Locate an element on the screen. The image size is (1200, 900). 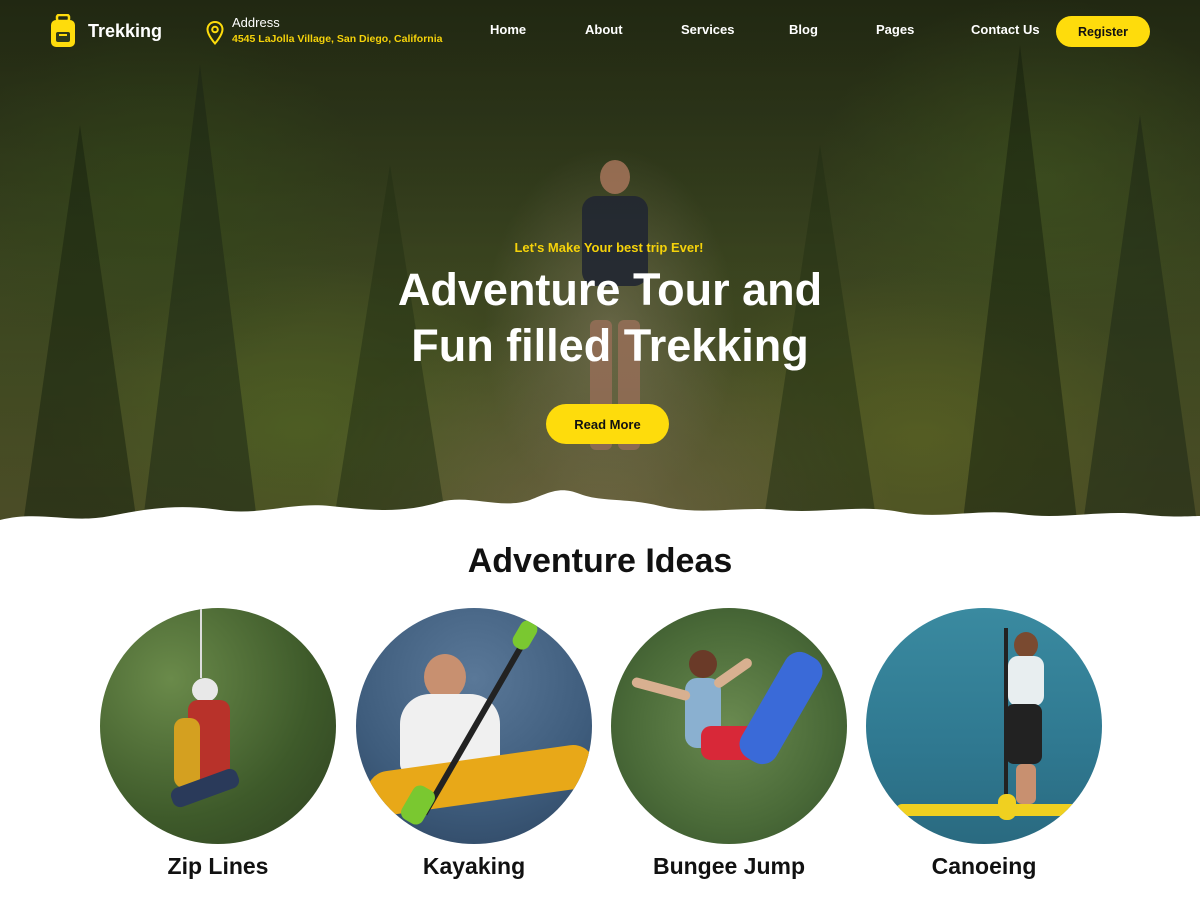
zip-lines-image is located at coordinates (218, 726).